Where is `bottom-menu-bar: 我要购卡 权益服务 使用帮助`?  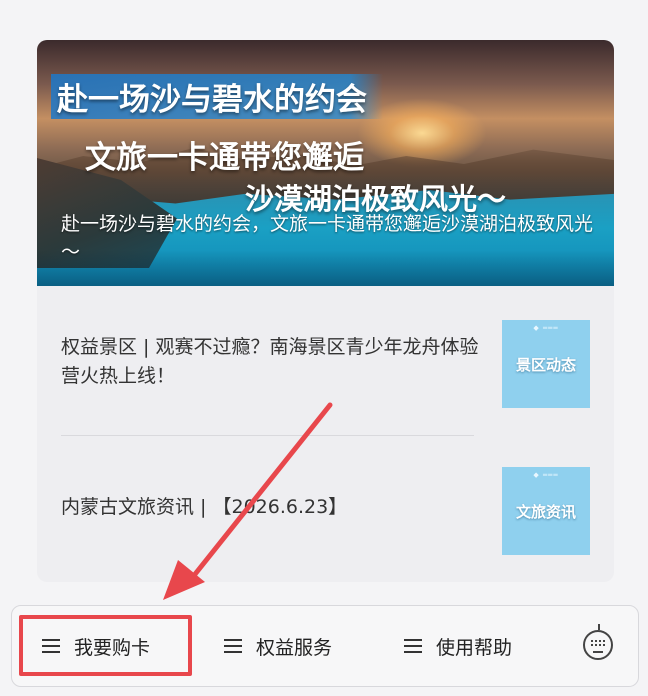 bottom-menu-bar: 我要购卡 权益服务 使用帮助 is located at coordinates (325, 646).